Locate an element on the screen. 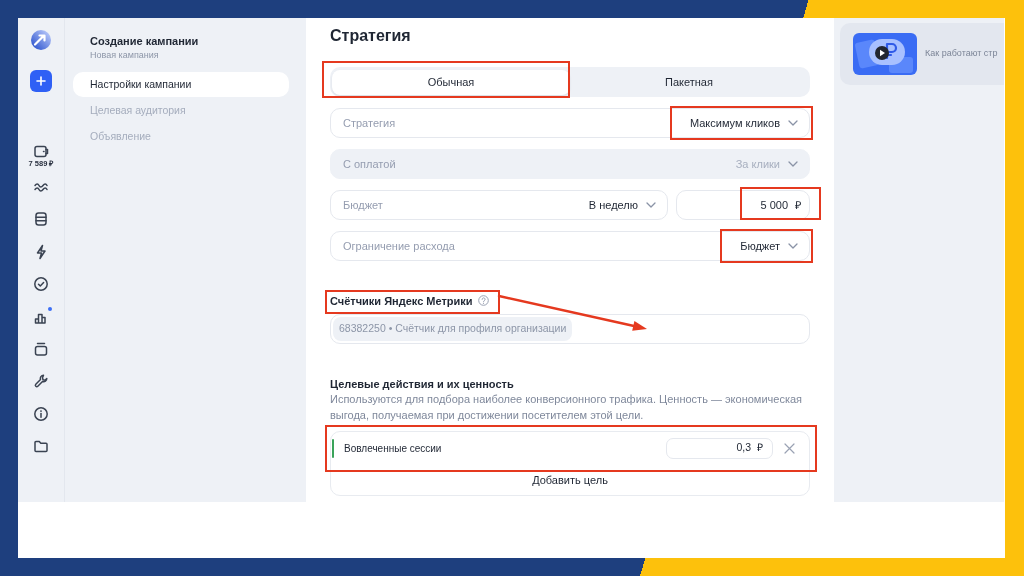 The height and width of the screenshot is (576, 1024). amount-field: 5 000 ₽ is located at coordinates (743, 204).